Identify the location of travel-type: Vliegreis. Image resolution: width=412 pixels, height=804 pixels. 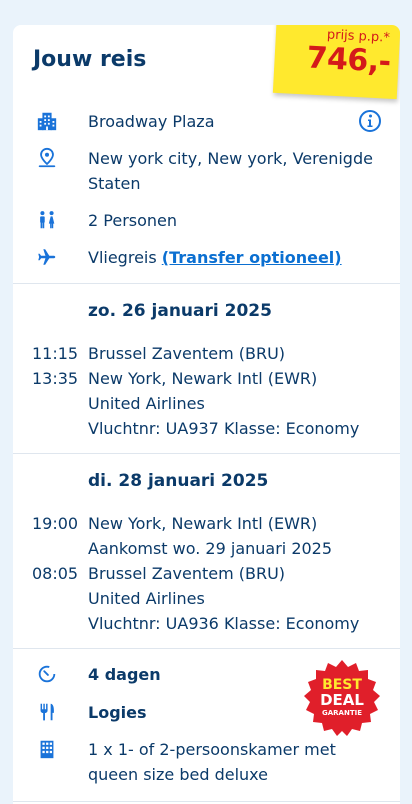
(122, 257).